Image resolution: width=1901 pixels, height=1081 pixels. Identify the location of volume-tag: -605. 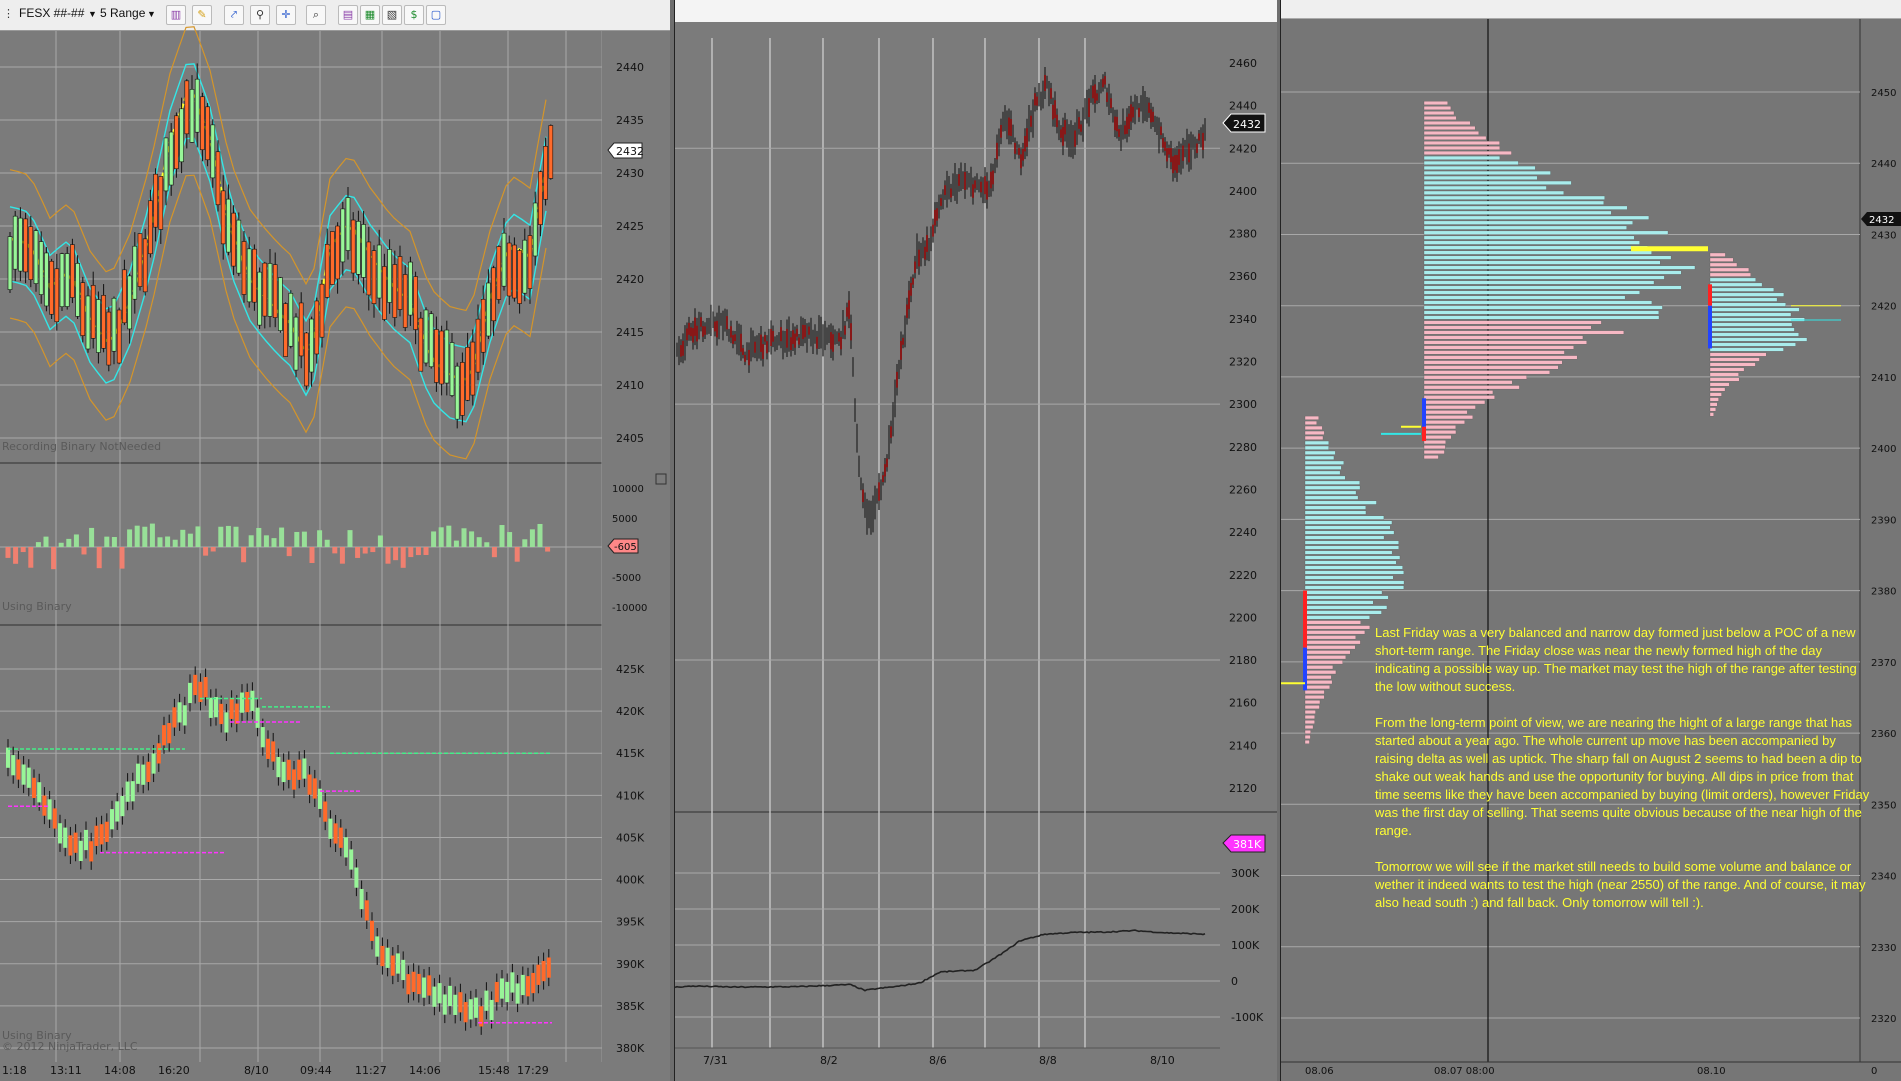
(623, 546).